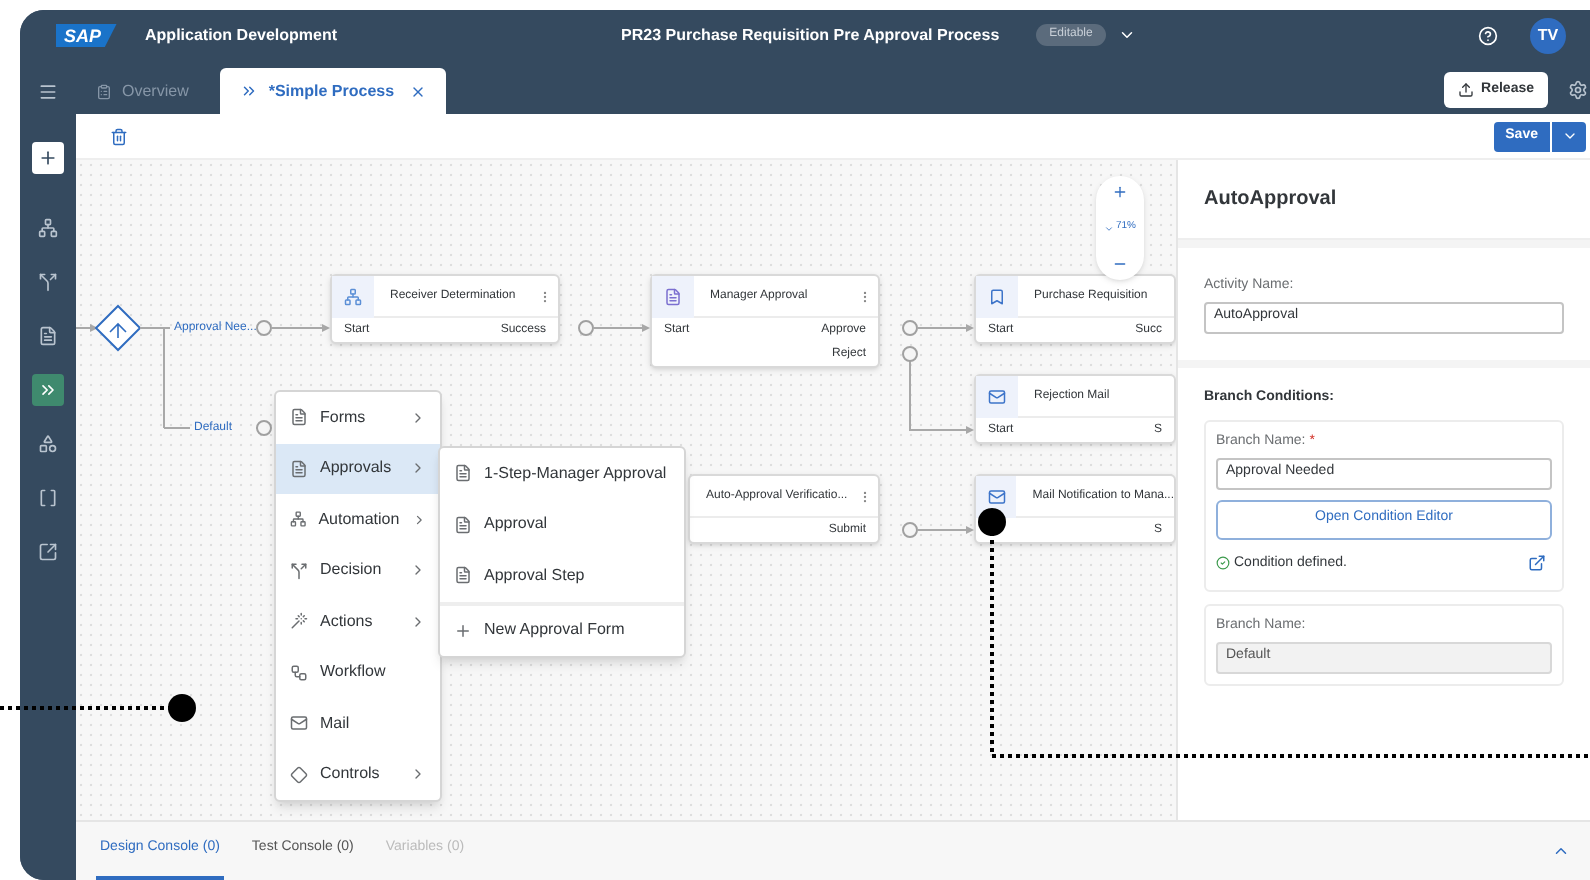  Describe the element at coordinates (299, 672) in the screenshot. I see `workflow-icon` at that location.